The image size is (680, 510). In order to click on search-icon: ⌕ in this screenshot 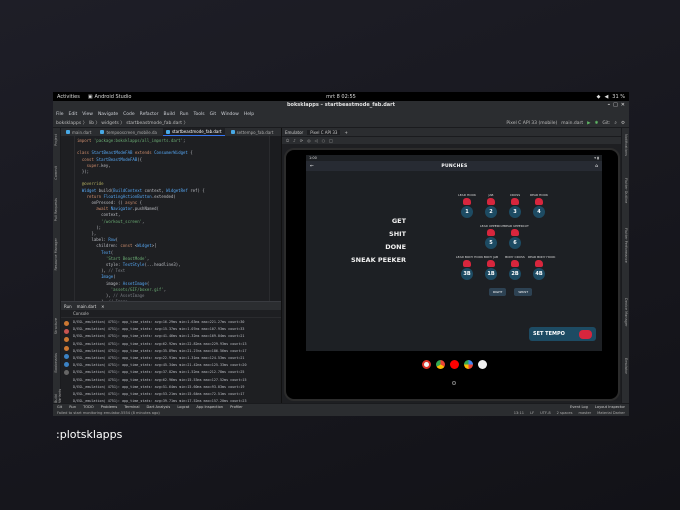, I will do `click(615, 123)`.